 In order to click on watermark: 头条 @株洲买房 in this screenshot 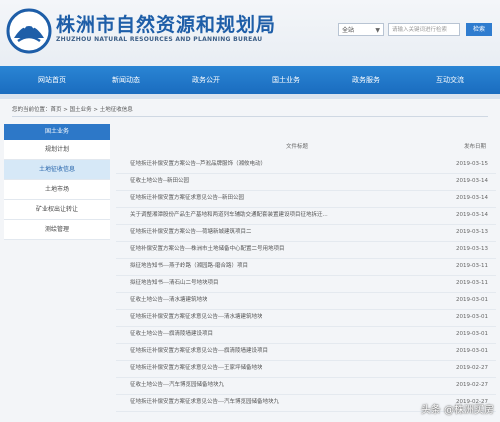, I will do `click(457, 410)`.